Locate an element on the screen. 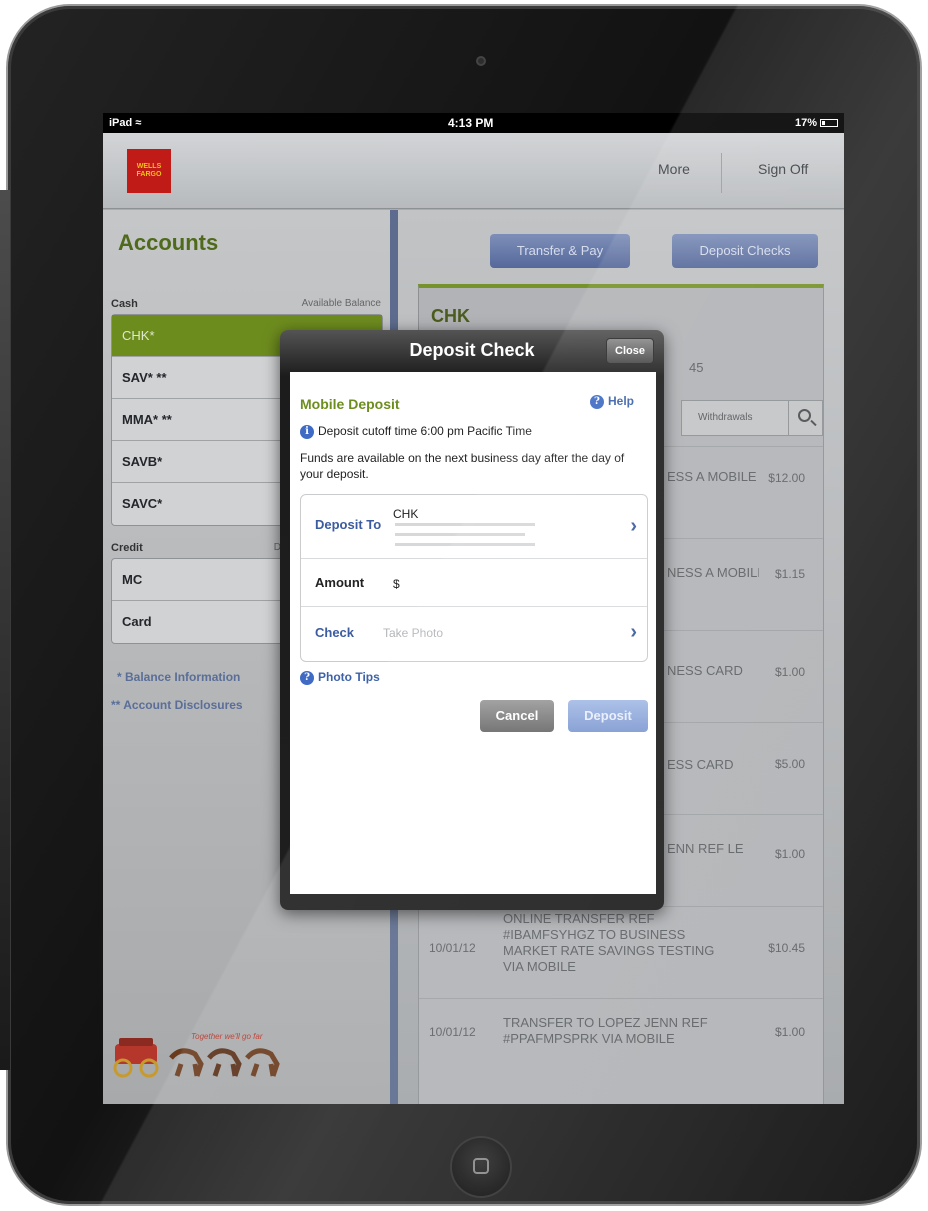 The width and height of the screenshot is (928, 1211). battery-indicator: 17% is located at coordinates (816, 123).